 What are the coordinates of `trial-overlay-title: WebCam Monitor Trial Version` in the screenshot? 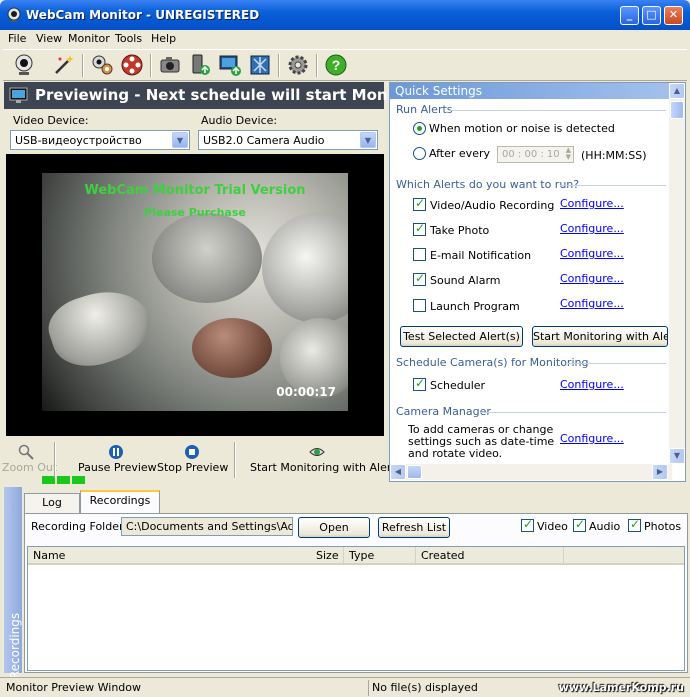 It's located at (195, 190).